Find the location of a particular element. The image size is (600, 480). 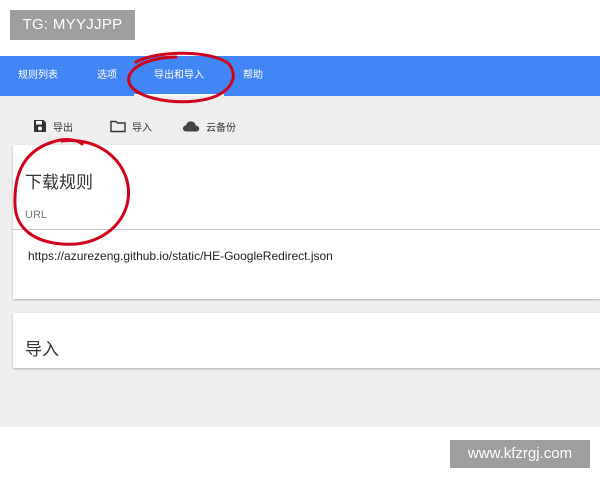

tab-help: 帮助 is located at coordinates (253, 76).